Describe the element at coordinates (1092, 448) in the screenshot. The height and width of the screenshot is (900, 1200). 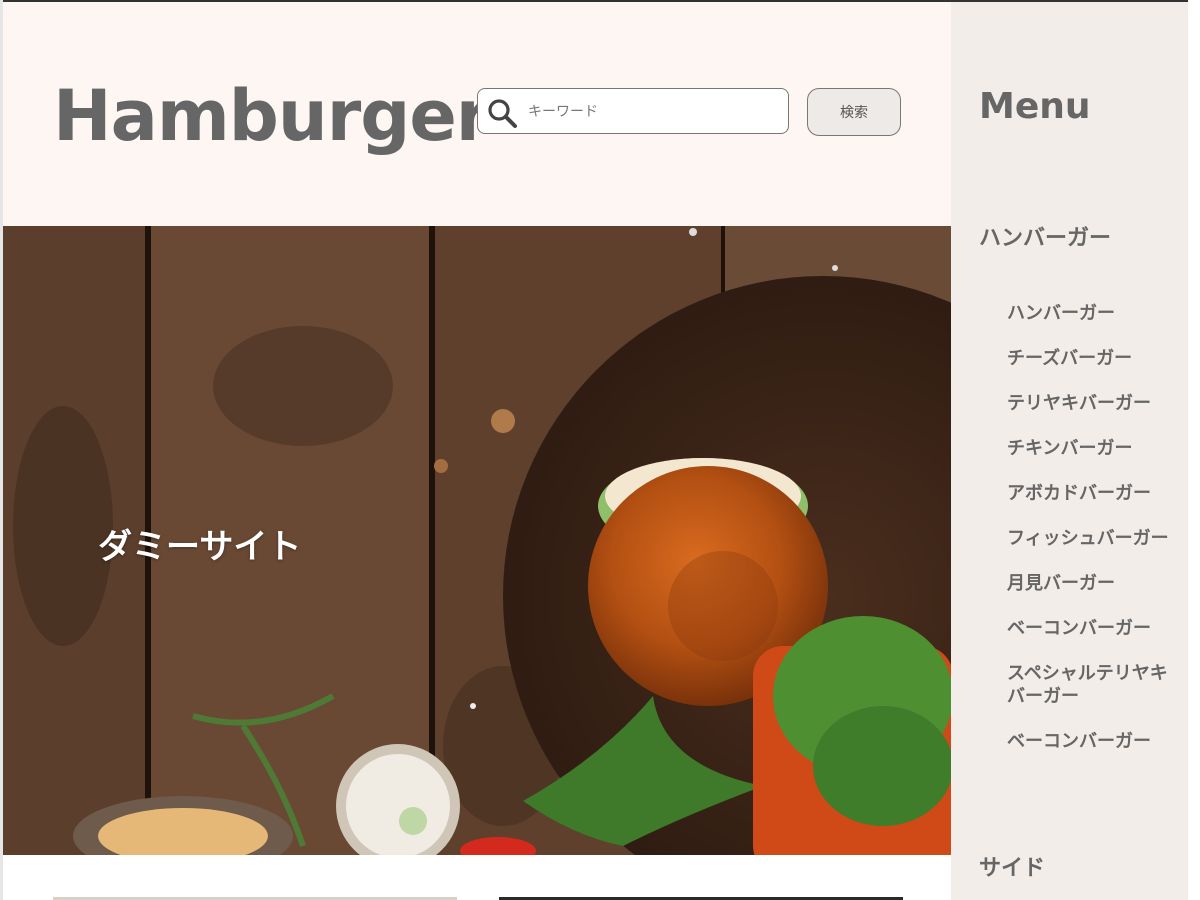
I see `menu-item-chicken-burger: チキンバーガー` at that location.